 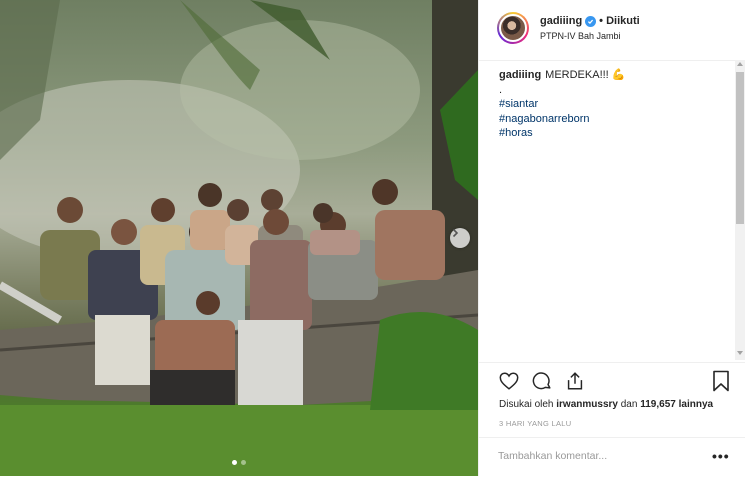 I want to click on carousel-dot, so click(x=243, y=462).